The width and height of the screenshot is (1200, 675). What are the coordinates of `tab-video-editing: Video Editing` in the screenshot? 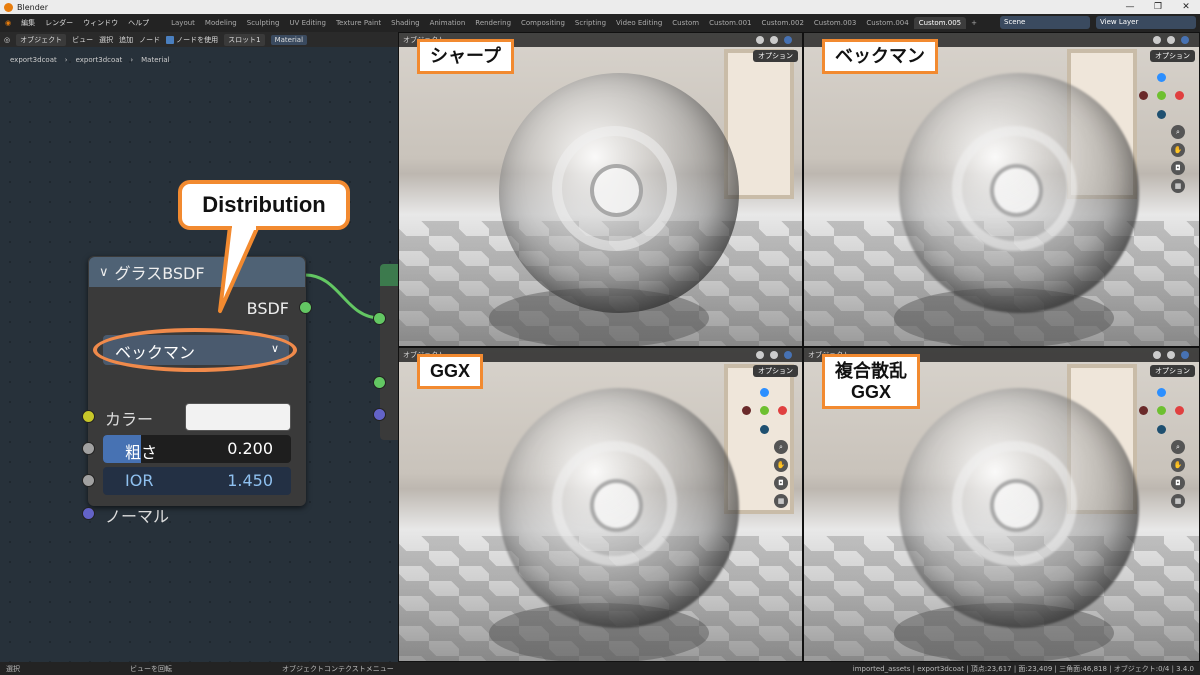 It's located at (639, 23).